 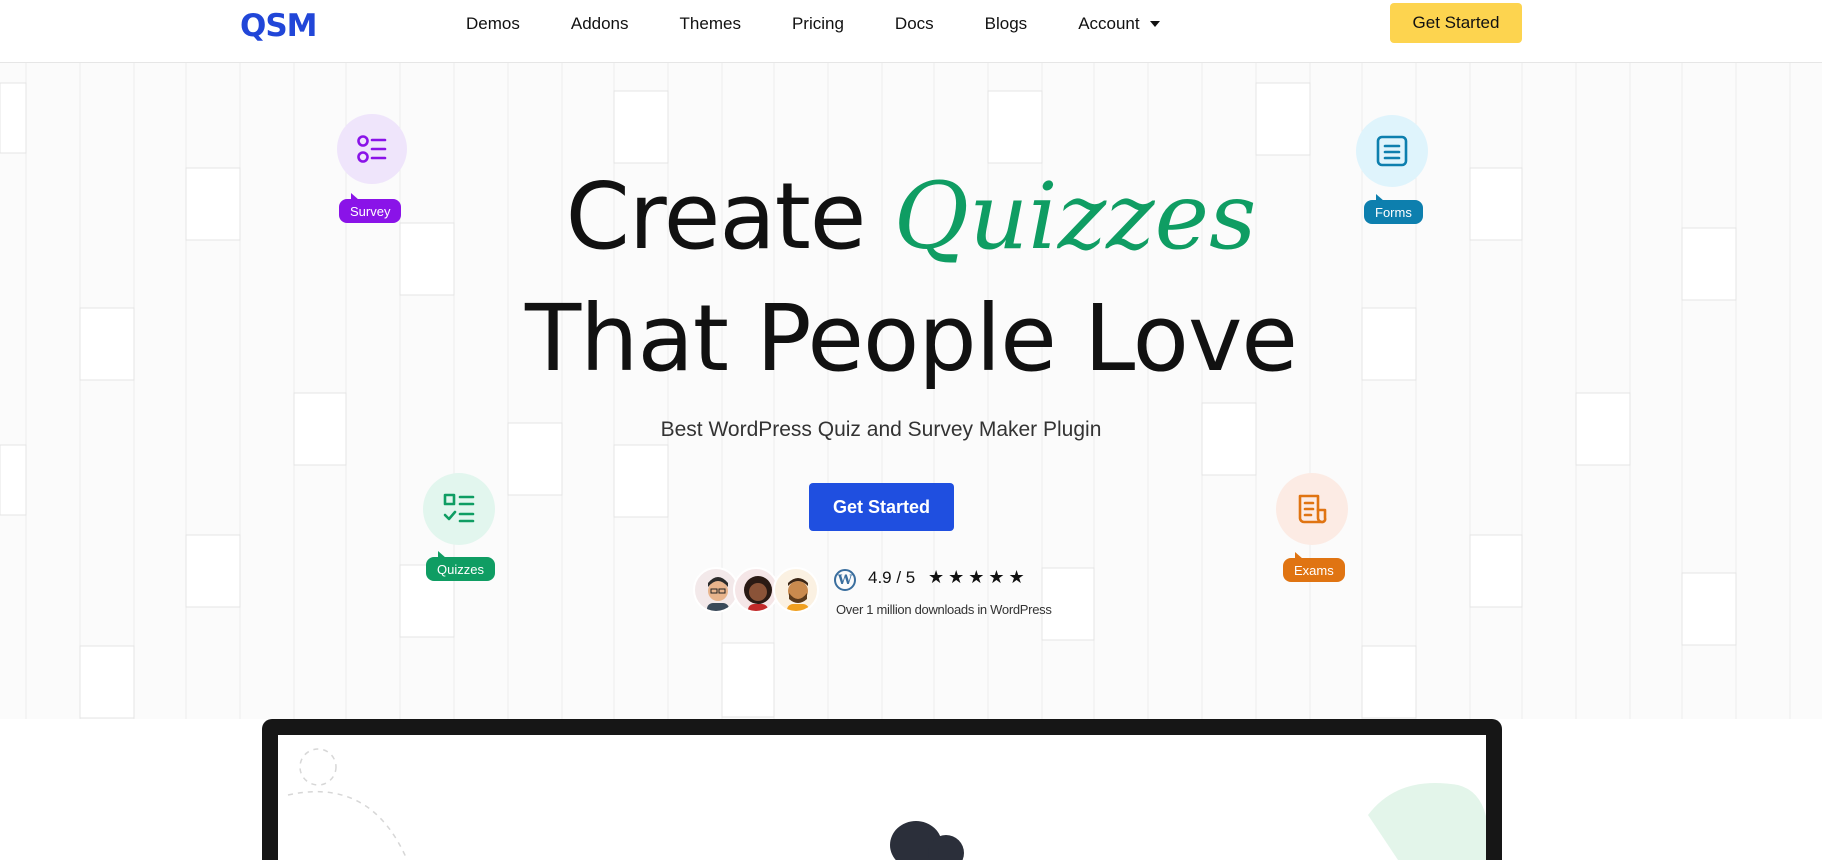 What do you see at coordinates (279, 26) in the screenshot?
I see `qsm-logo: QSM` at bounding box center [279, 26].